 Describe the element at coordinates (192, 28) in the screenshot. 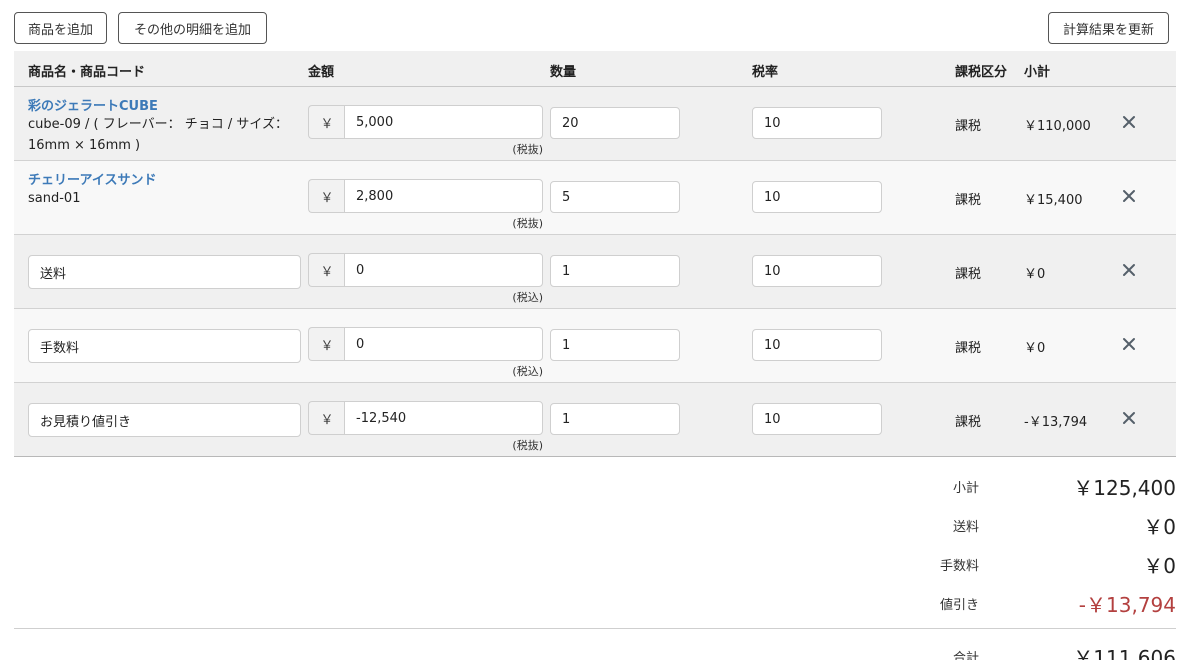

I see `add-other-line-button: その他の明細を追加` at that location.